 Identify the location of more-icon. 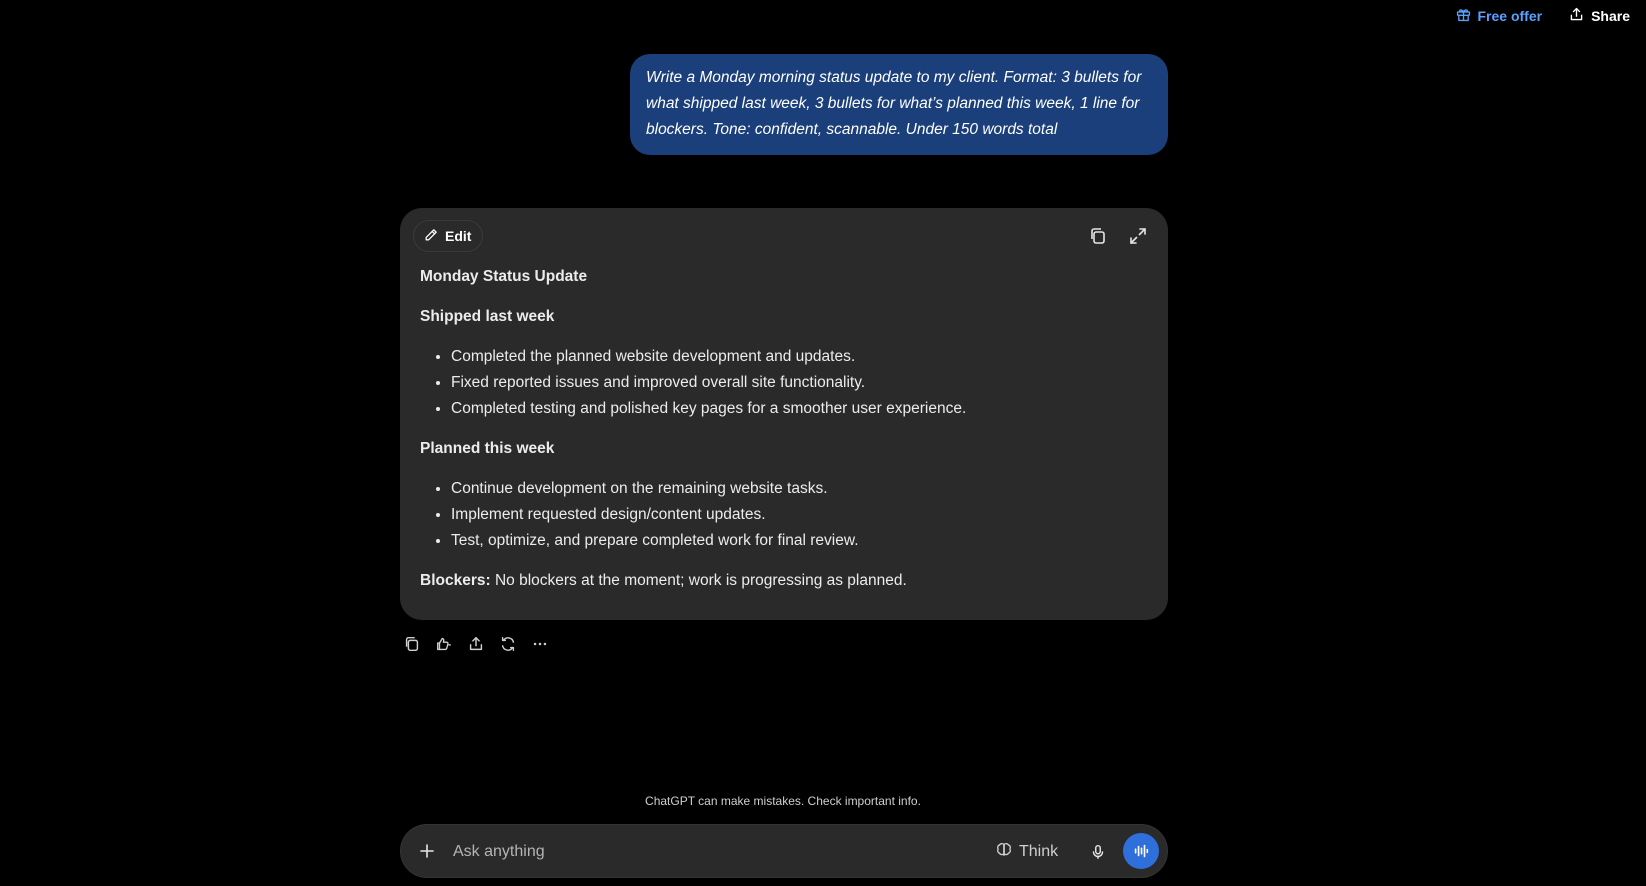
(540, 644).